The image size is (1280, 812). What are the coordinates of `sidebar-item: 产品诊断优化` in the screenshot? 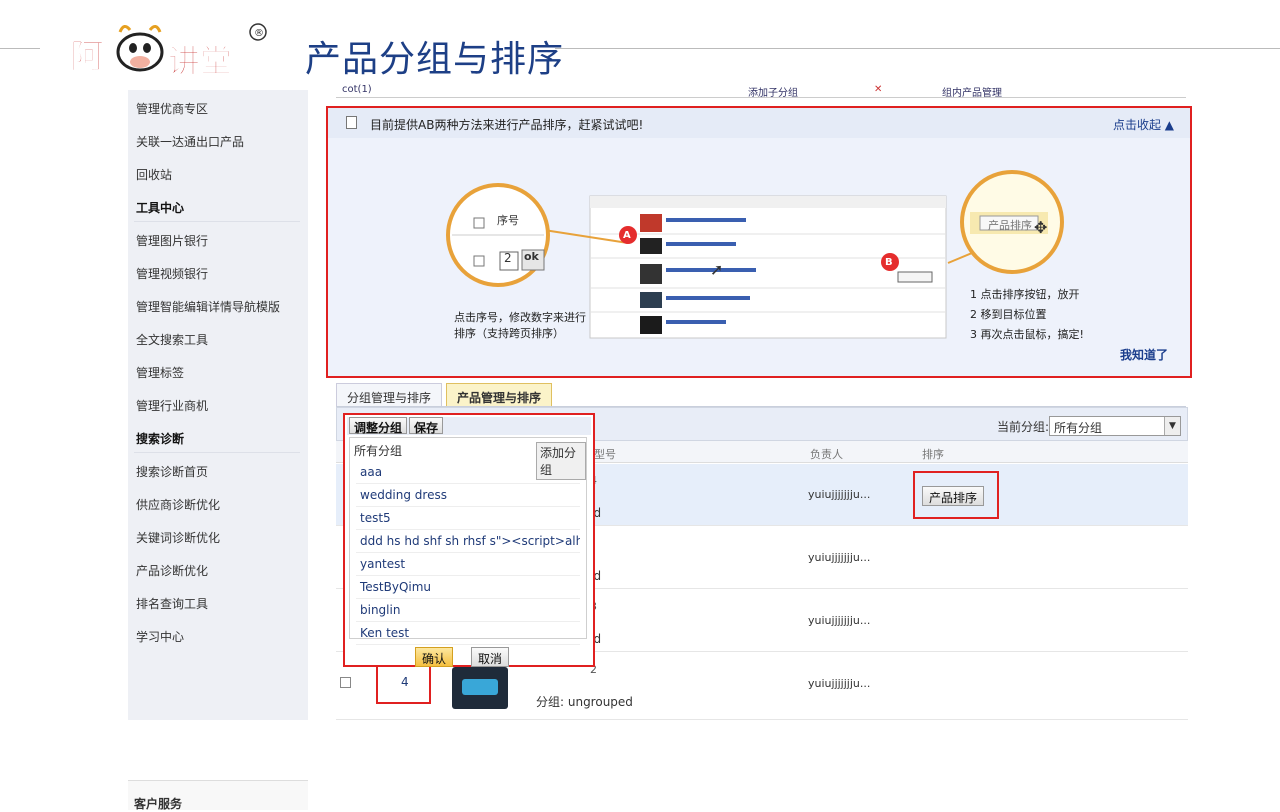 It's located at (172, 570).